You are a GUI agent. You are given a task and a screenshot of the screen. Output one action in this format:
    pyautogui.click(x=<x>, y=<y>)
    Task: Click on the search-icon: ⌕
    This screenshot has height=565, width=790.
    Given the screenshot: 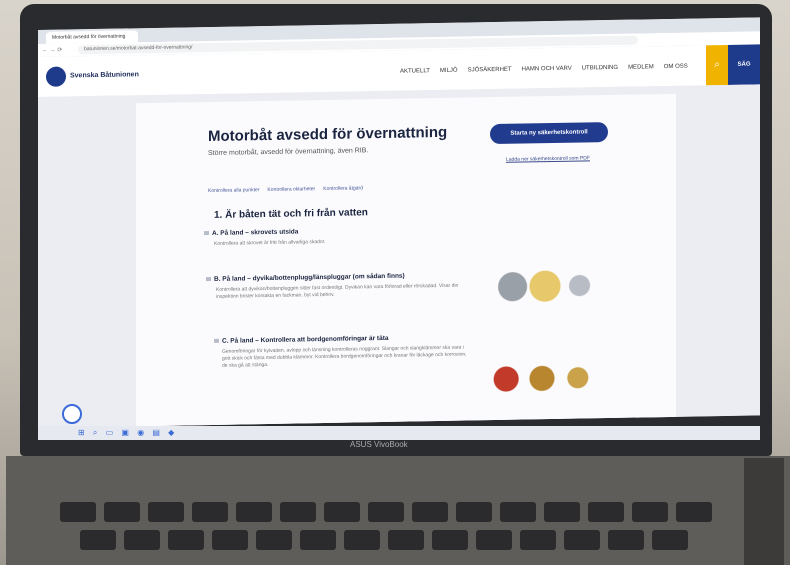 What is the action you would take?
    pyautogui.click(x=717, y=65)
    